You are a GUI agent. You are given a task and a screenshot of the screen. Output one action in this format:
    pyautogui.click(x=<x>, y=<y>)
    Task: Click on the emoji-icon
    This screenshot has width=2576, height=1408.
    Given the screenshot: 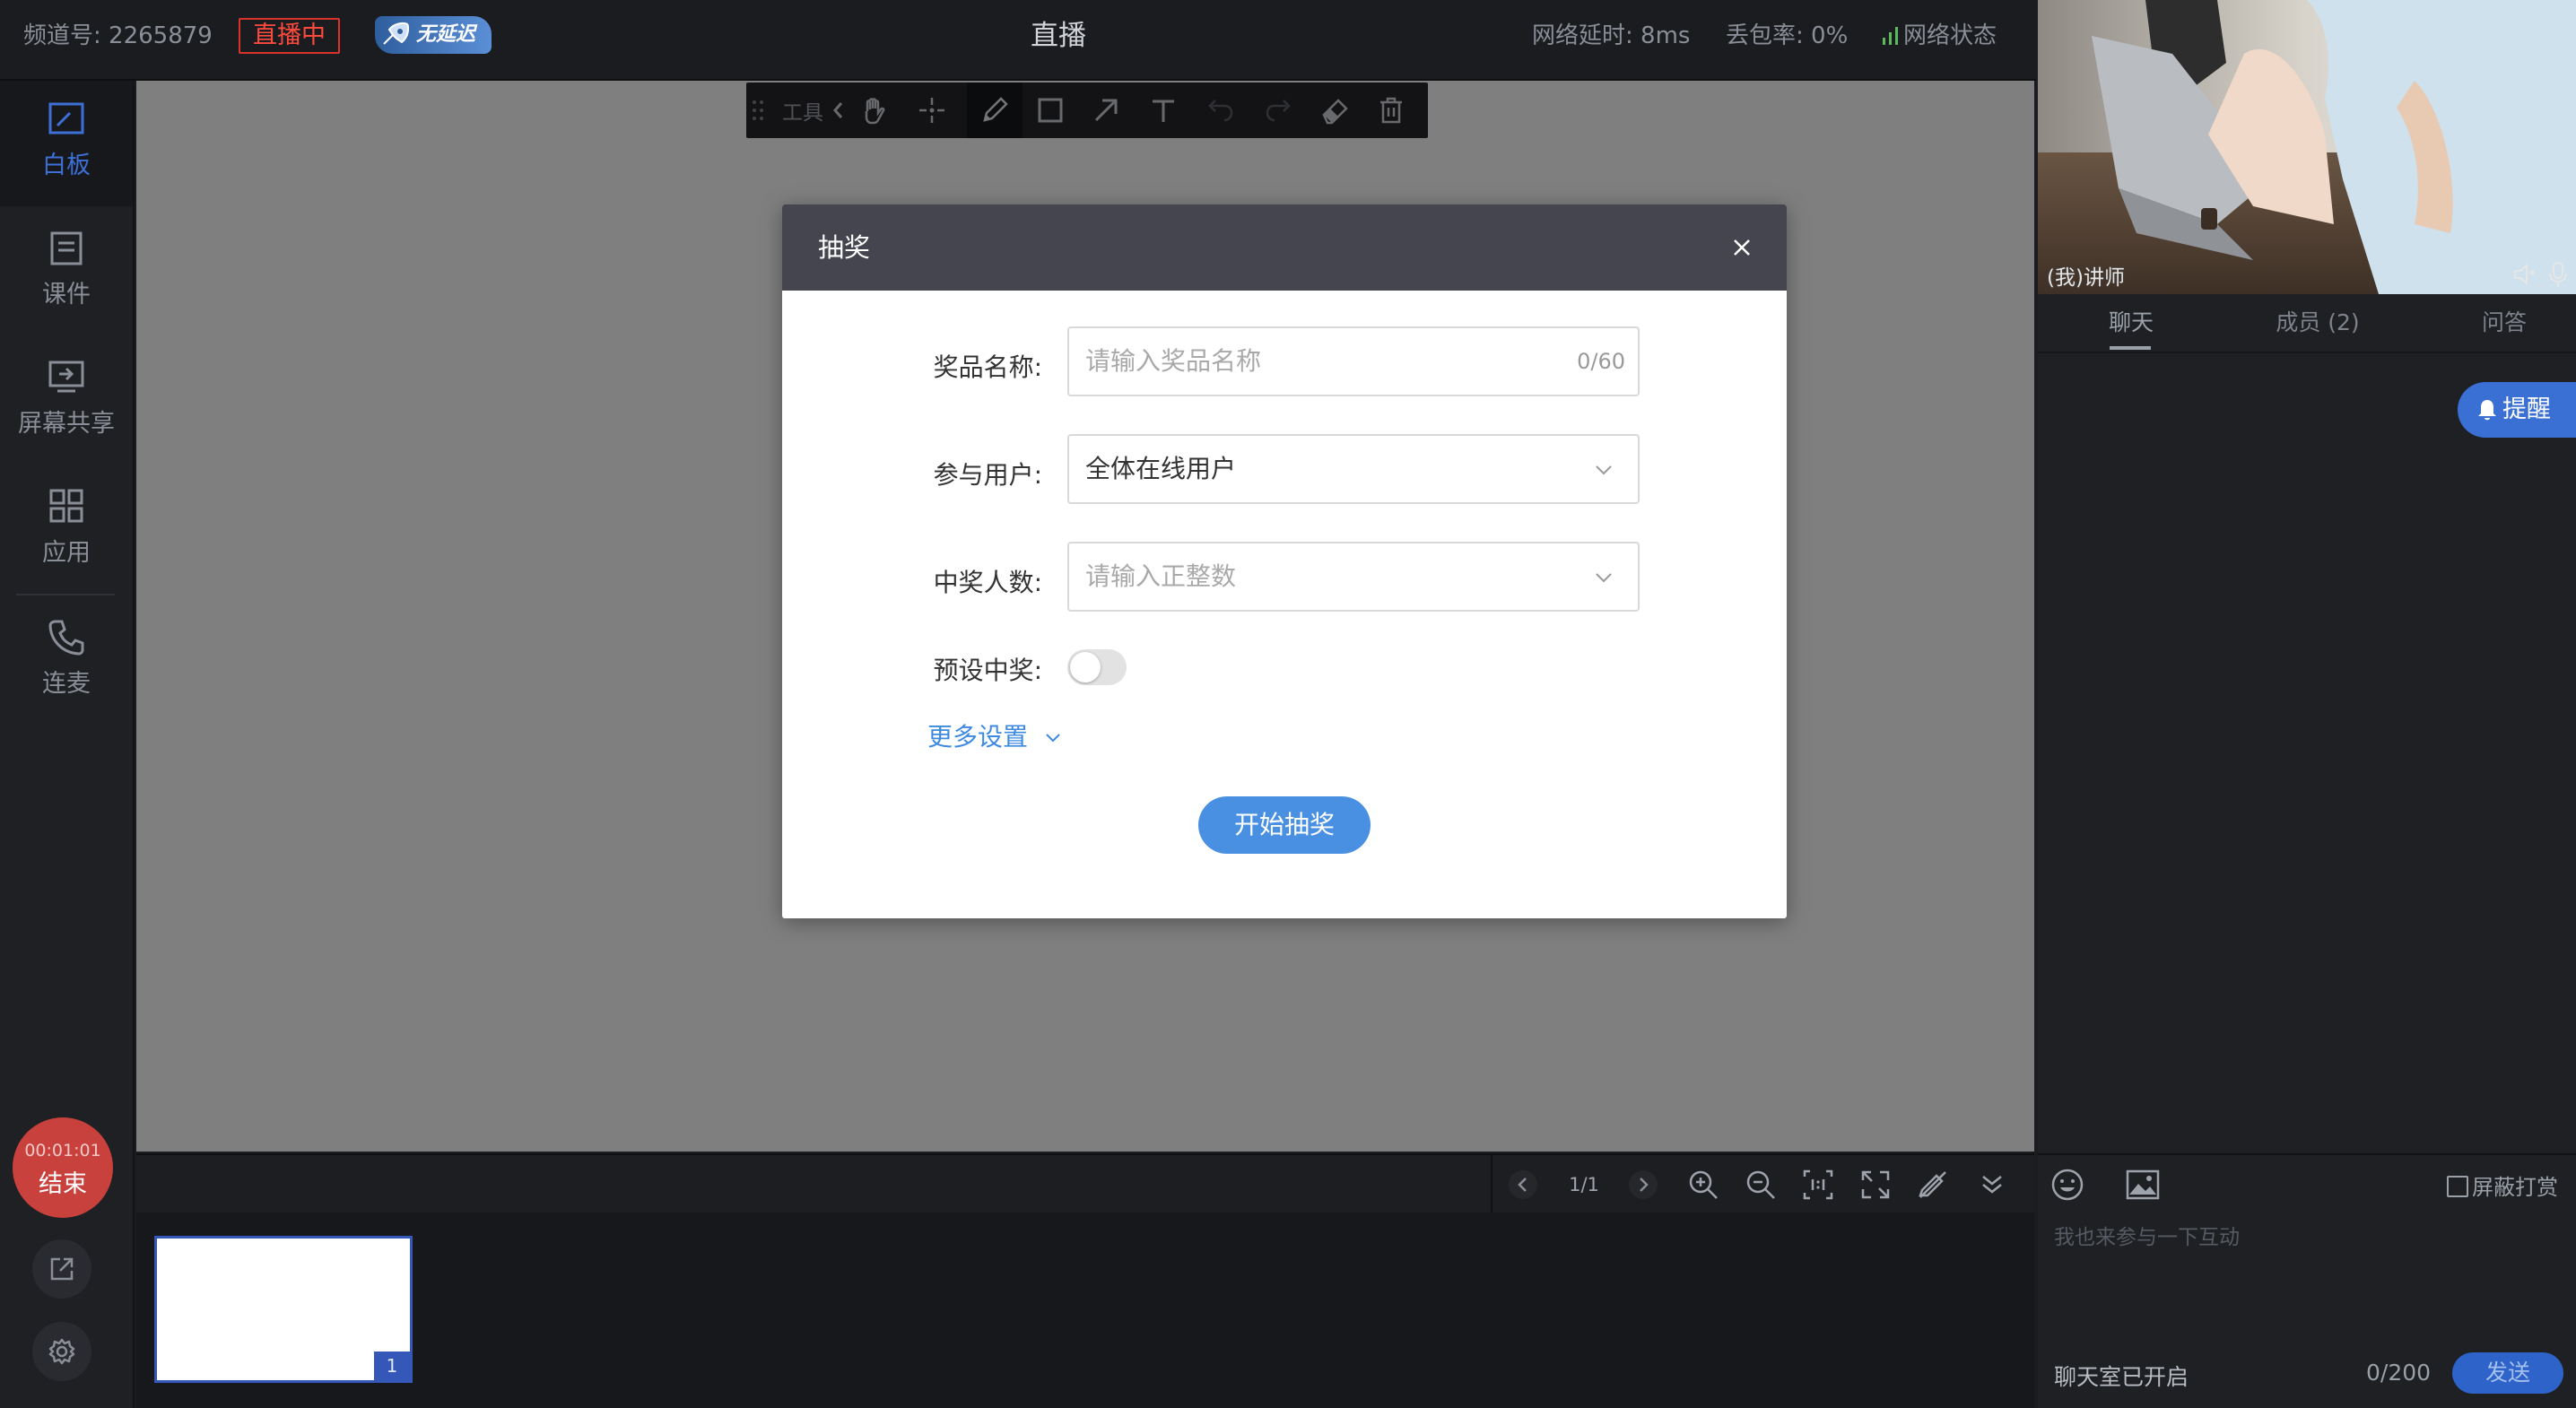 What is the action you would take?
    pyautogui.click(x=2067, y=1185)
    